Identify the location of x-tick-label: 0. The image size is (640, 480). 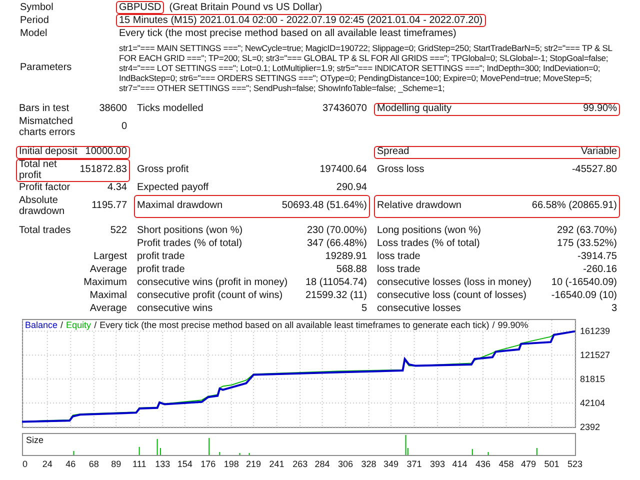
(25, 464).